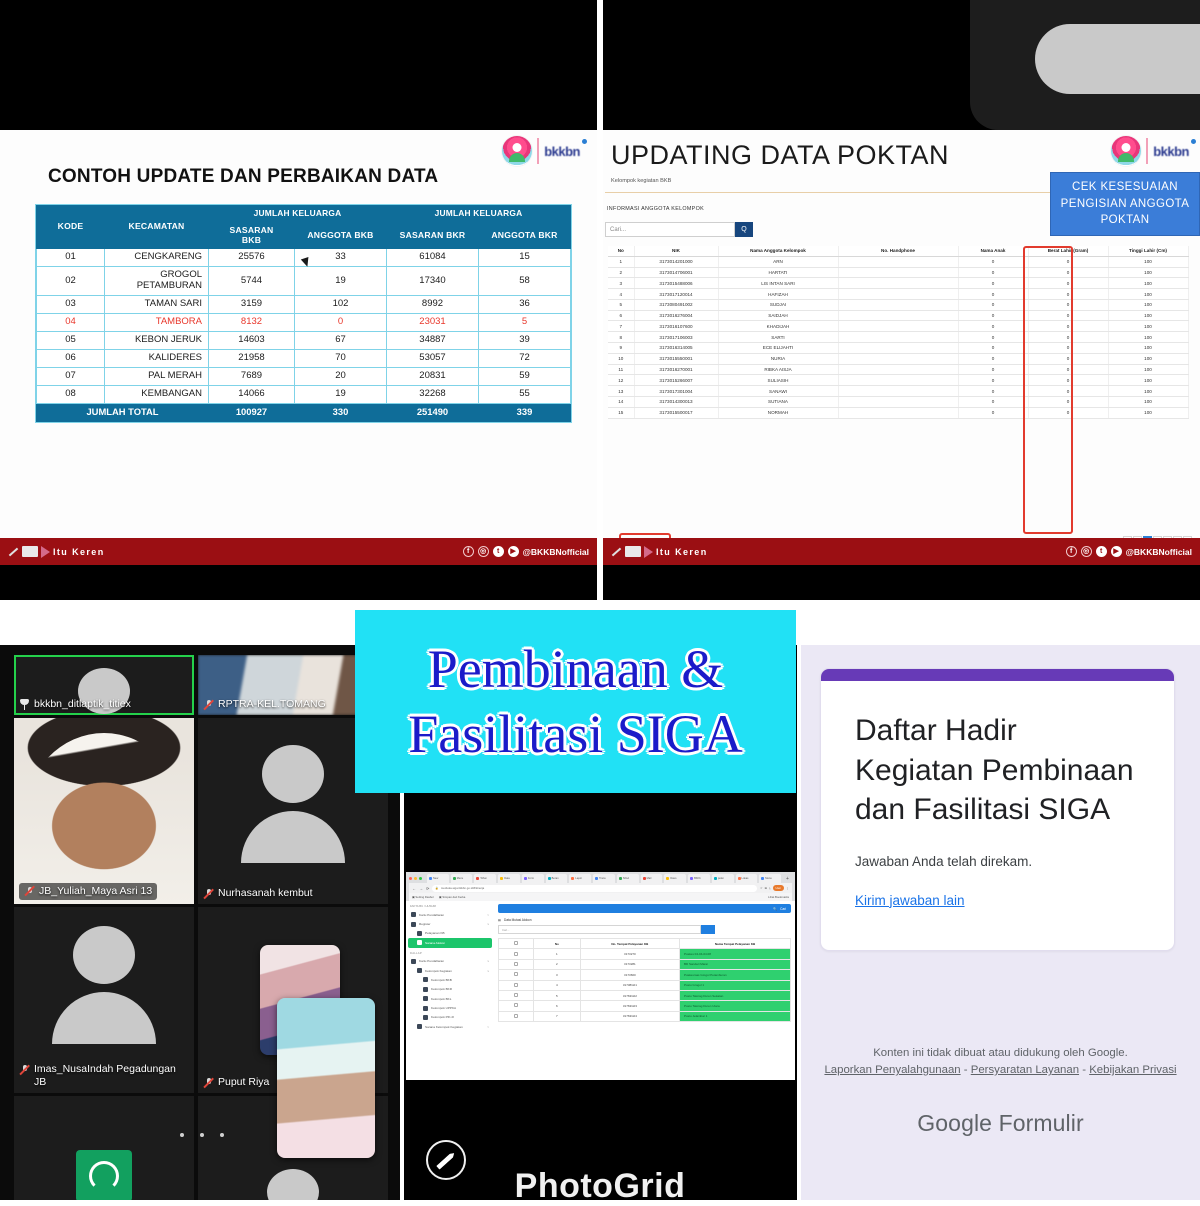 Image resolution: width=1200 pixels, height=1206 pixels. What do you see at coordinates (644, 908) in the screenshot?
I see `cari-button: 🔍 Cari` at bounding box center [644, 908].